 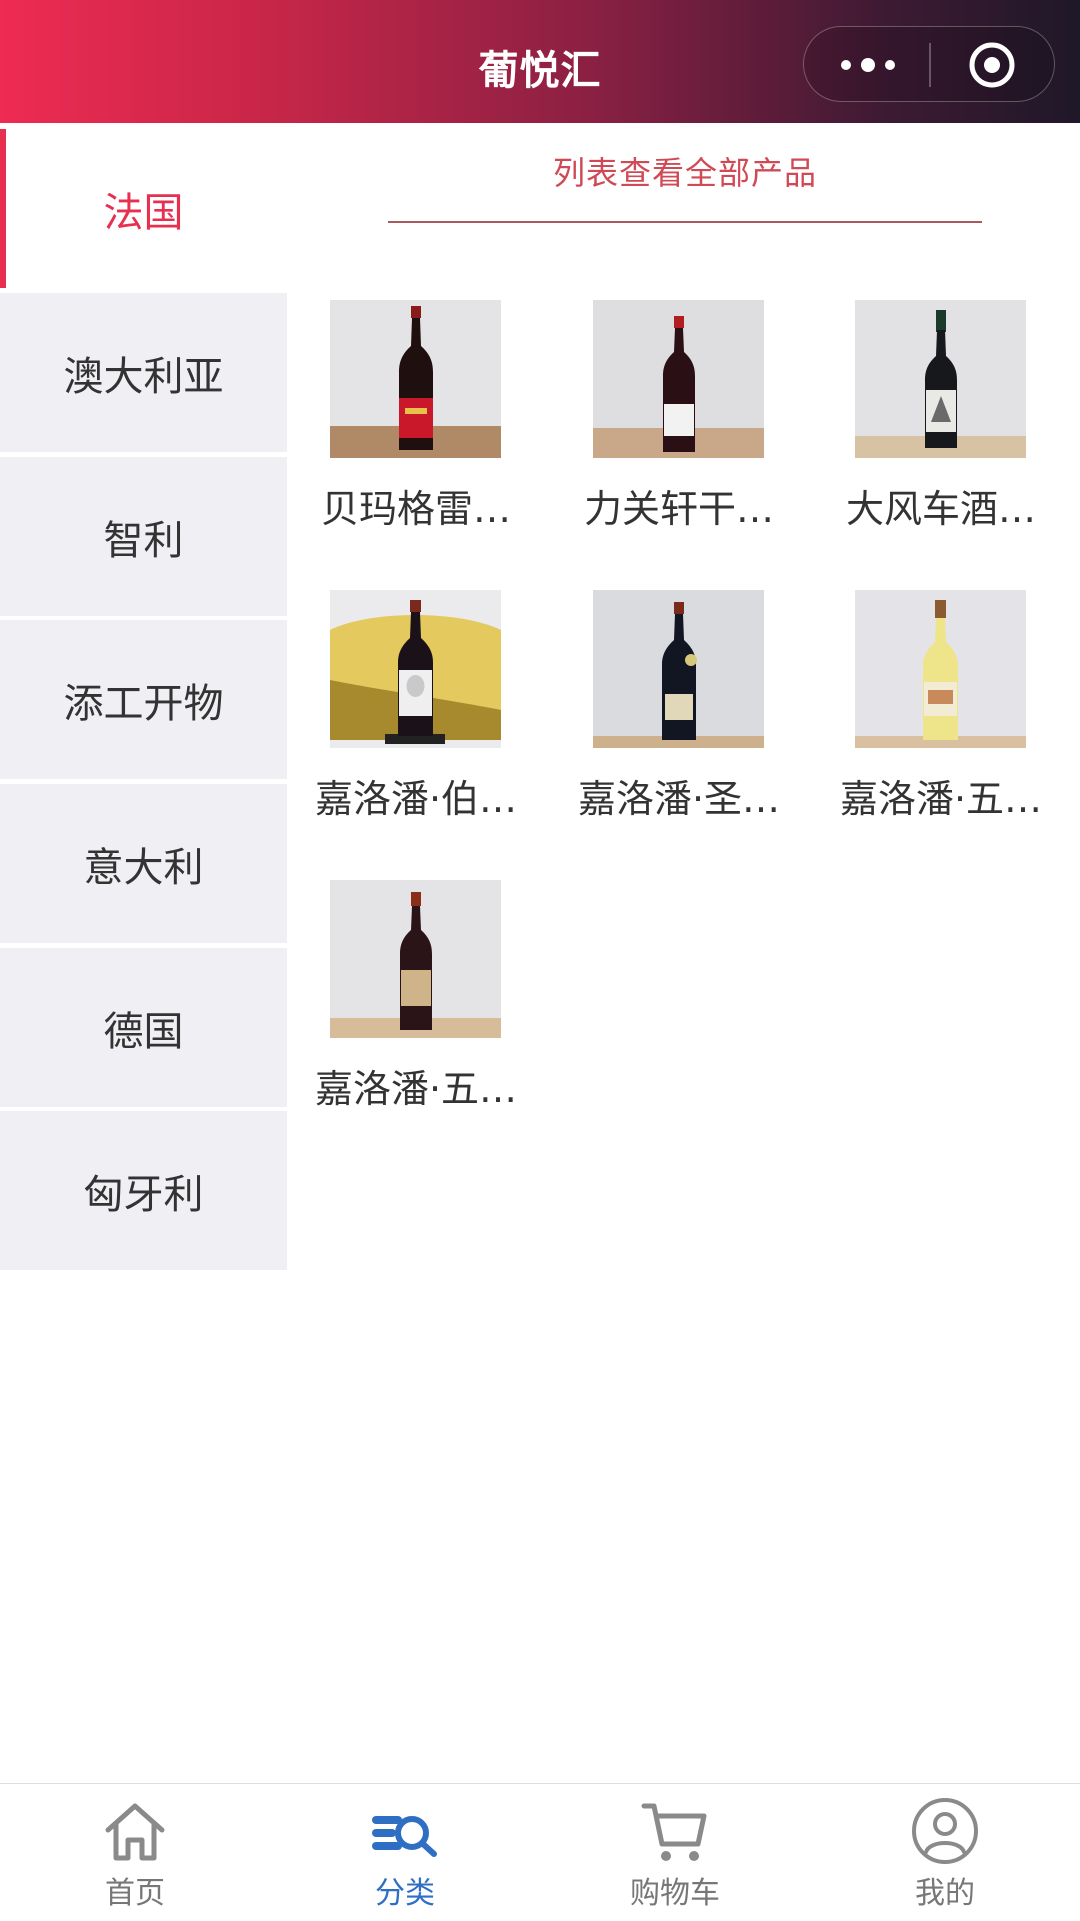 What do you see at coordinates (685, 171) in the screenshot?
I see `view-all-products-link: 列表查看全部产品` at bounding box center [685, 171].